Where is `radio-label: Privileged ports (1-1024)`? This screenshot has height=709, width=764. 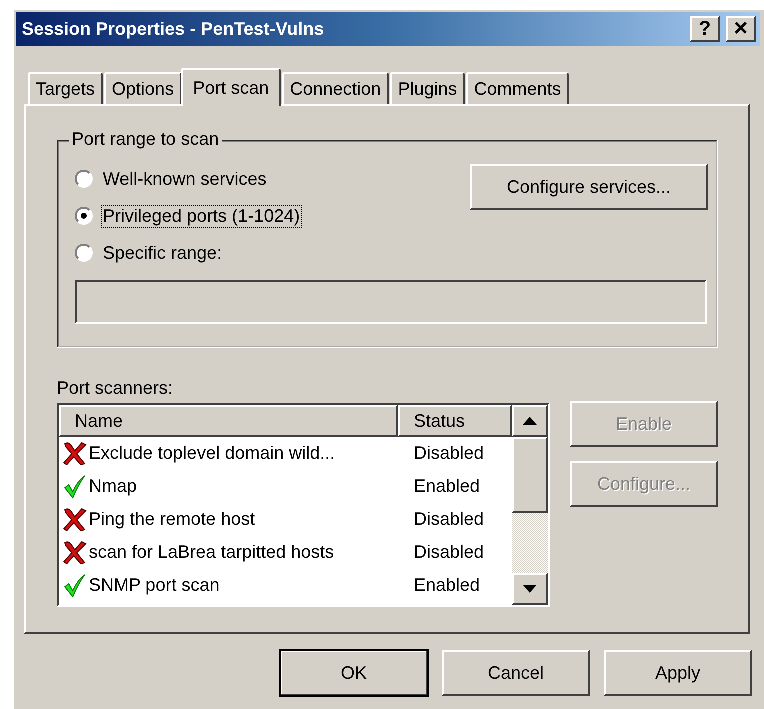 radio-label: Privileged ports (1-1024) is located at coordinates (201, 216).